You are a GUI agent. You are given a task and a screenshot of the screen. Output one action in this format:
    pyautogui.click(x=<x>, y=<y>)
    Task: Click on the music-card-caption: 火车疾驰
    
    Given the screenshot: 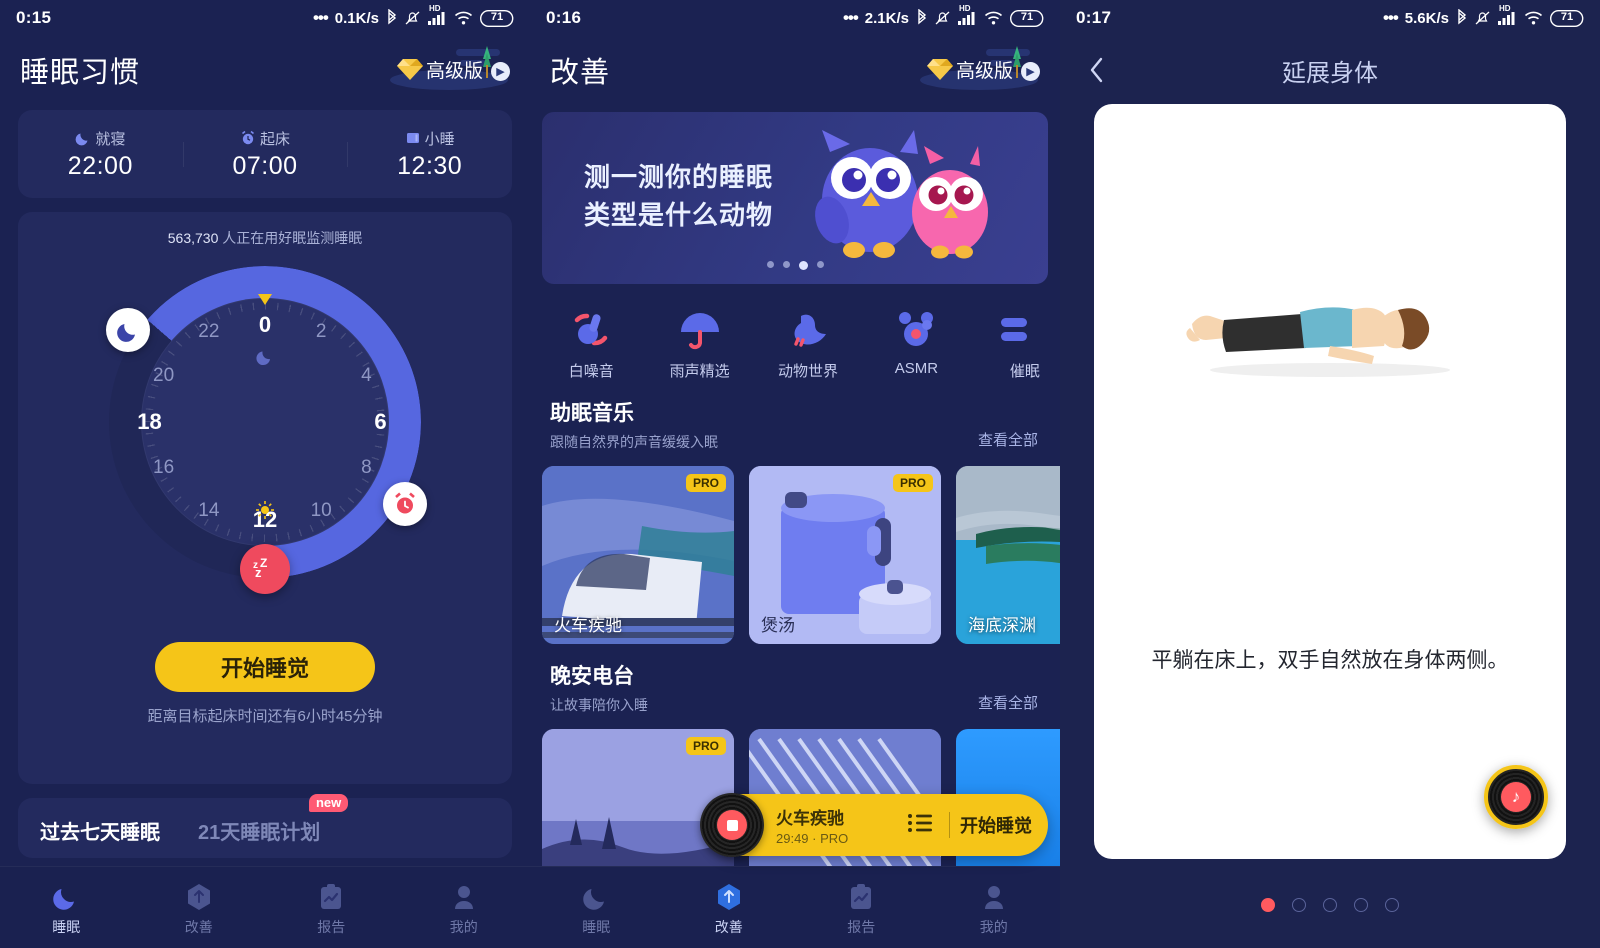 What is the action you would take?
    pyautogui.click(x=588, y=625)
    